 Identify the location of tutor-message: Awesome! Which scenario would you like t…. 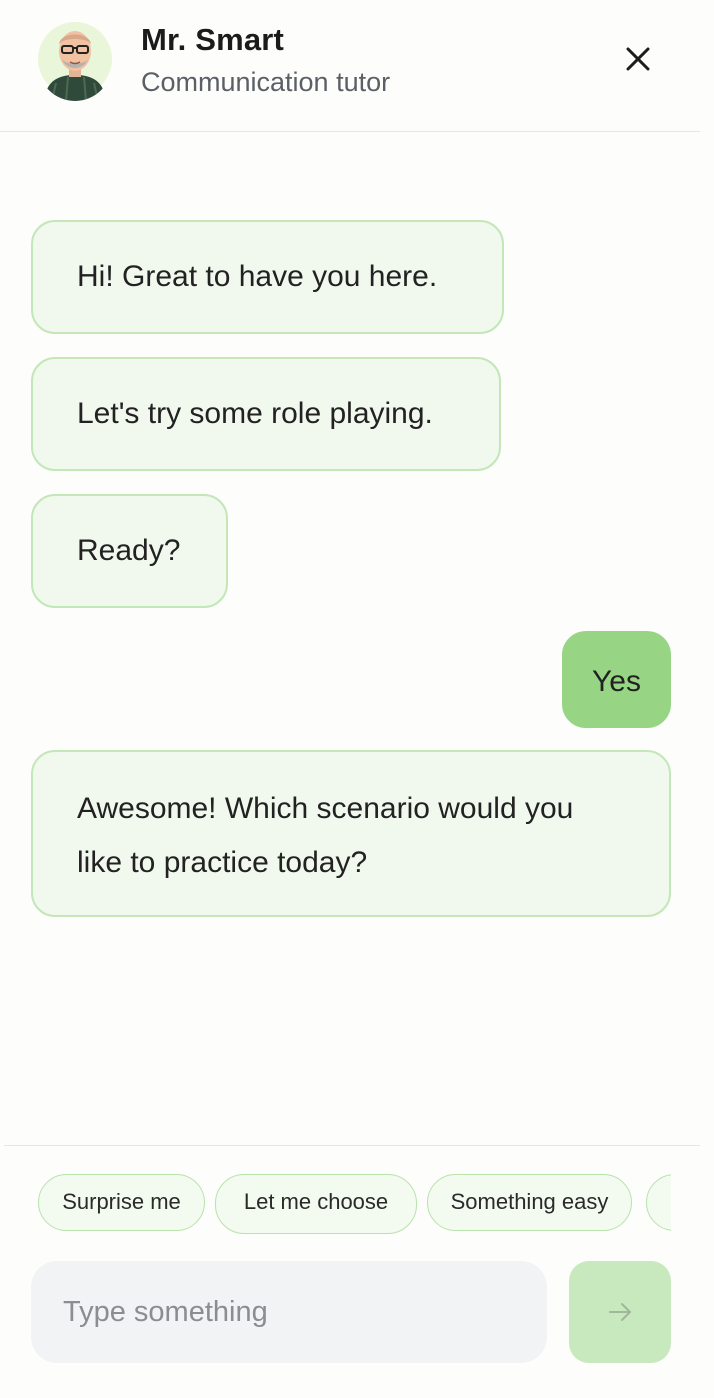
(351, 833).